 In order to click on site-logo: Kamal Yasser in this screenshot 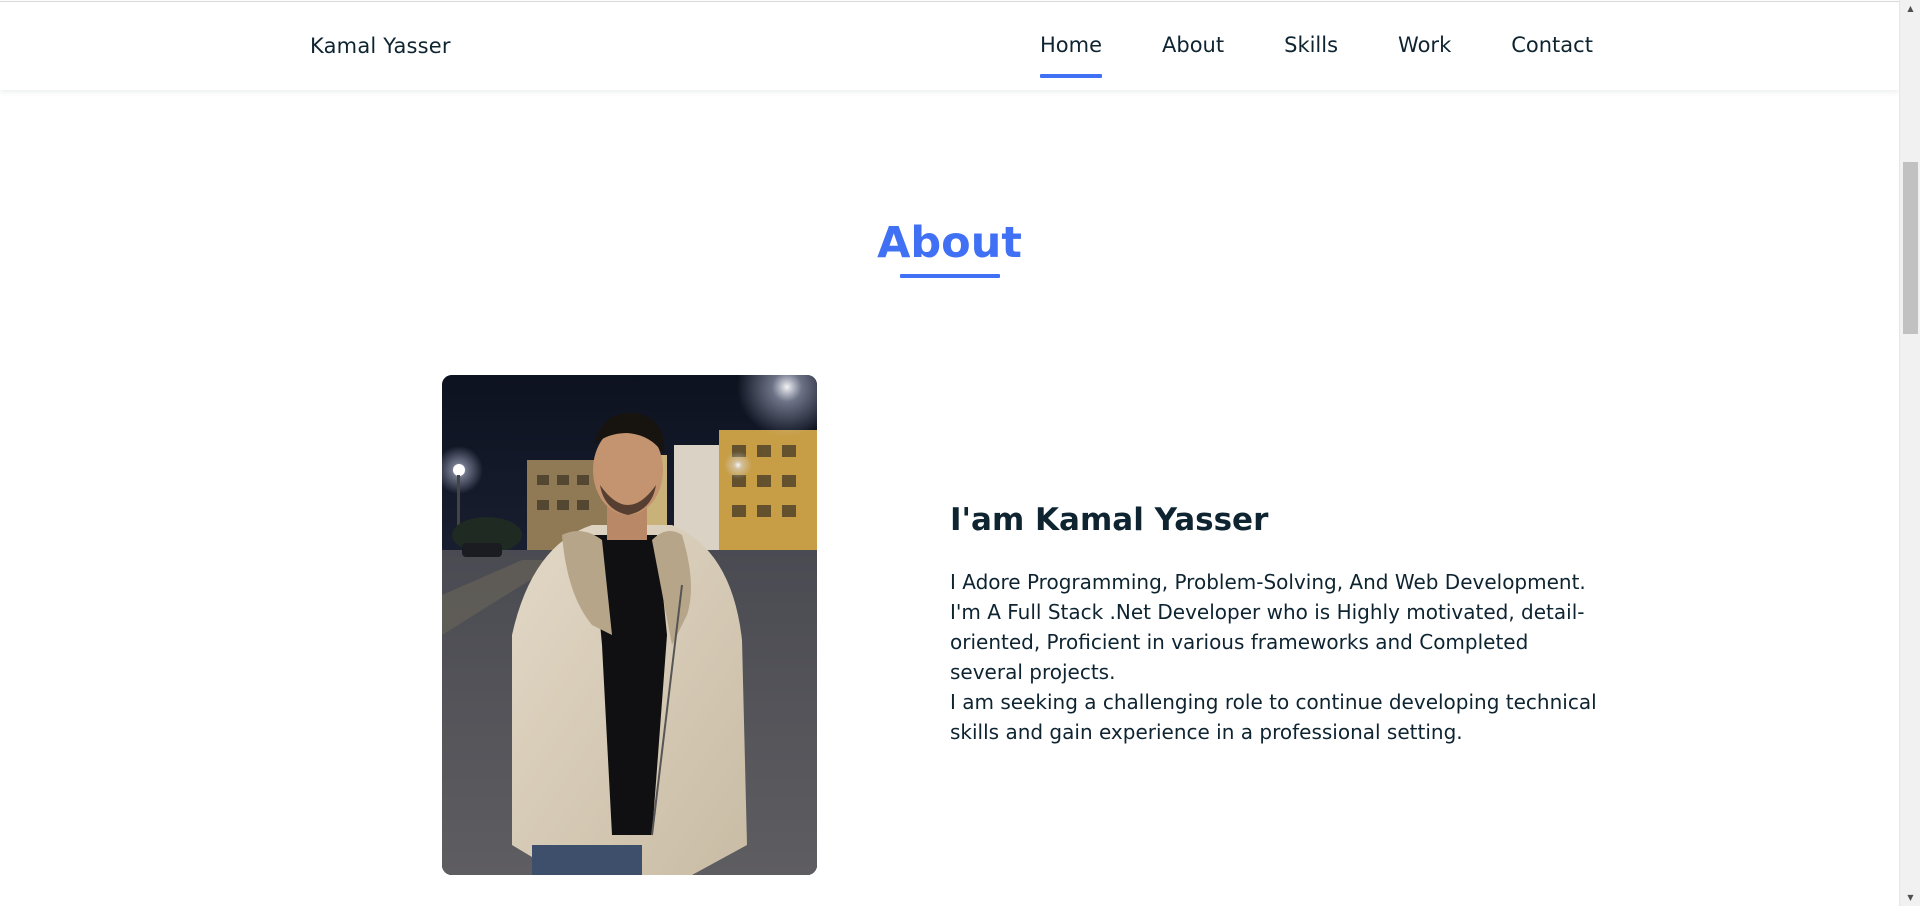, I will do `click(380, 46)`.